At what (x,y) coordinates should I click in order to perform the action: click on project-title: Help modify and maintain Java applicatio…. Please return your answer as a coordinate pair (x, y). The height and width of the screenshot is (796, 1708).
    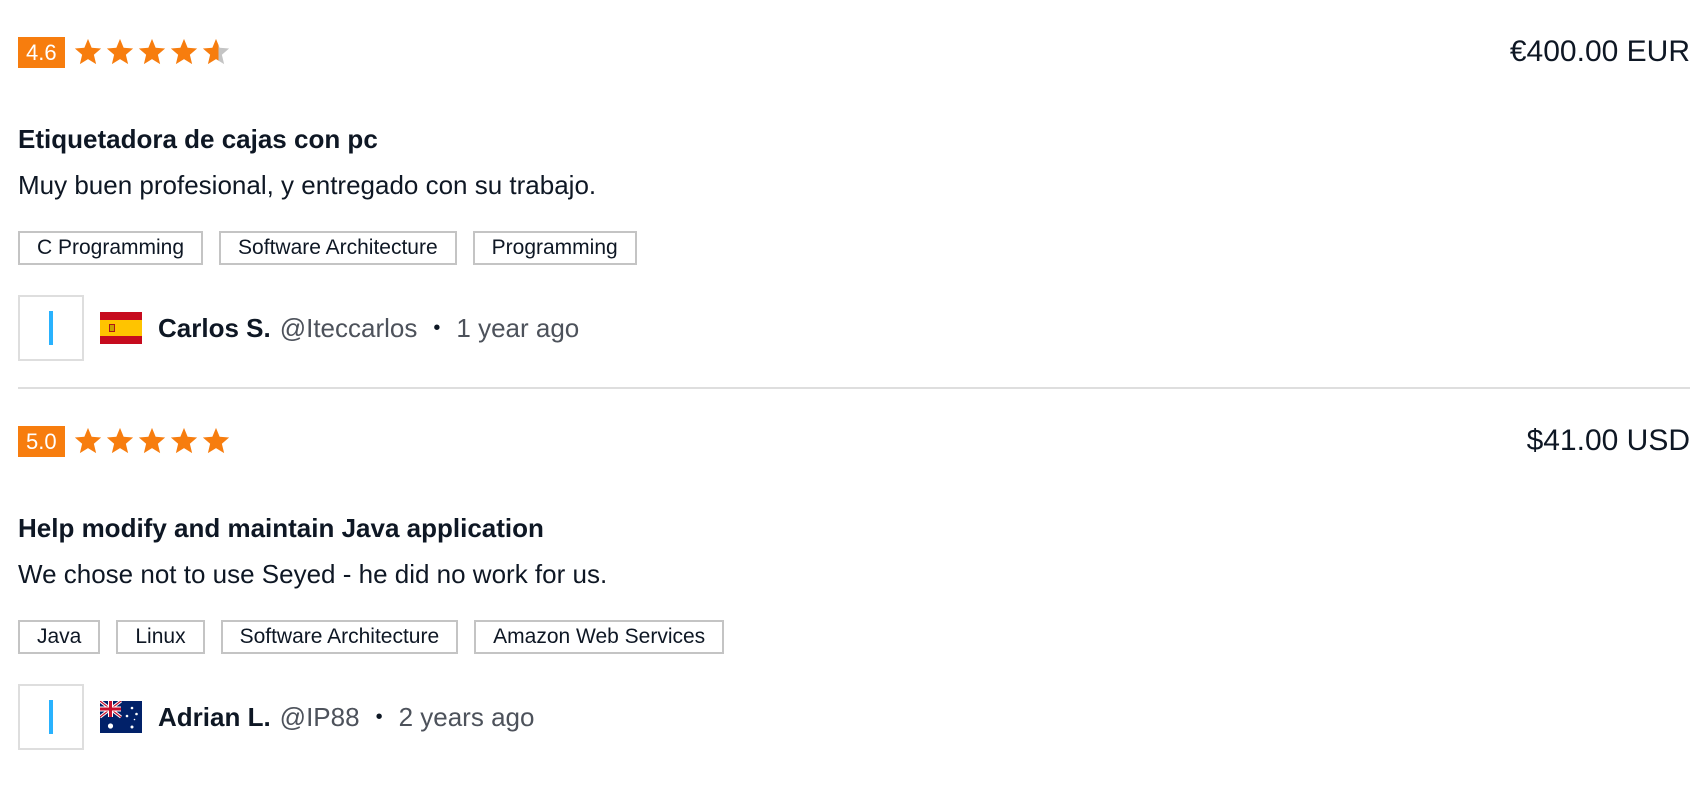
    Looking at the image, I should click on (854, 528).